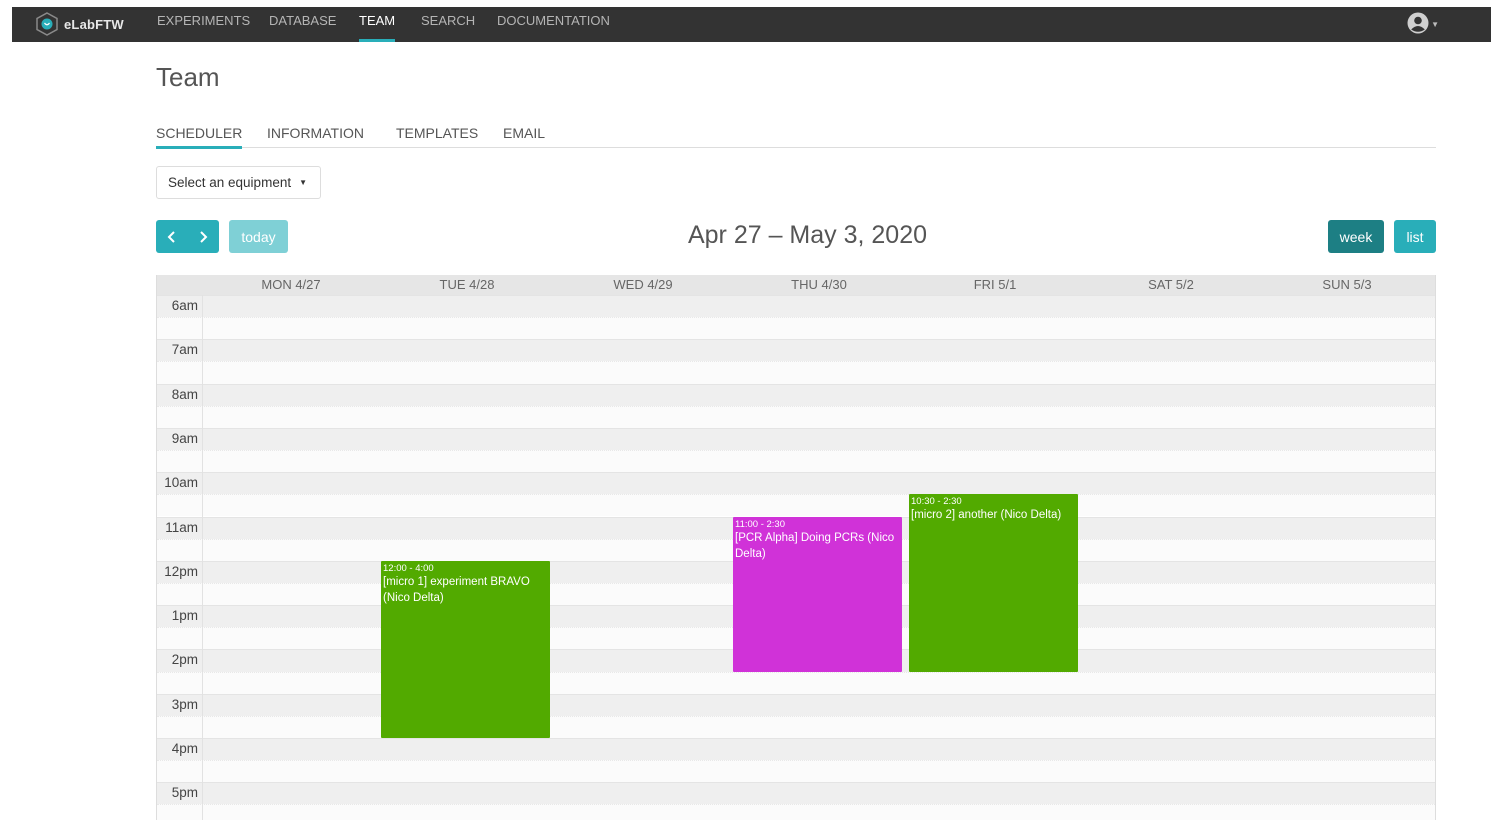  Describe the element at coordinates (760, 524) in the screenshot. I see `event-time: 11:00 - 2:30` at that location.